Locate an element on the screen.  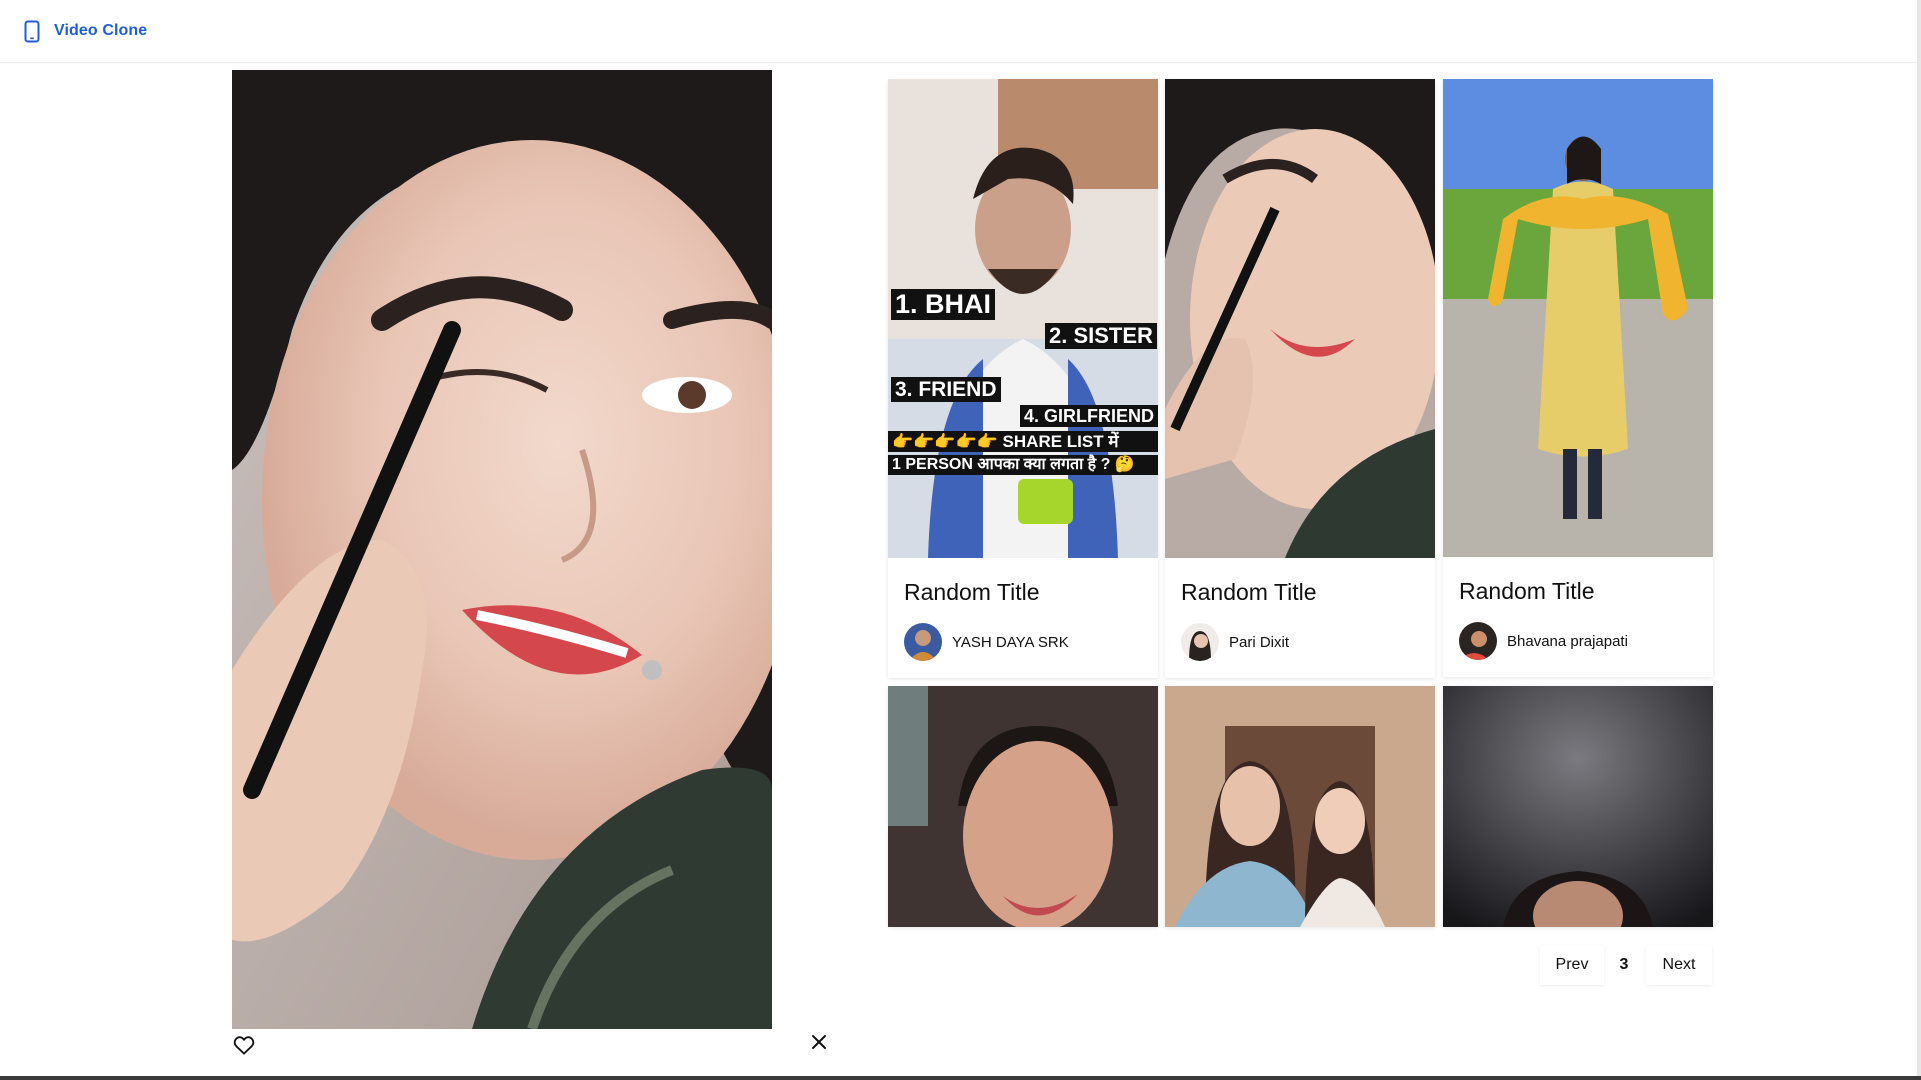
card-author: Bhavana prajapati is located at coordinates (1543, 641).